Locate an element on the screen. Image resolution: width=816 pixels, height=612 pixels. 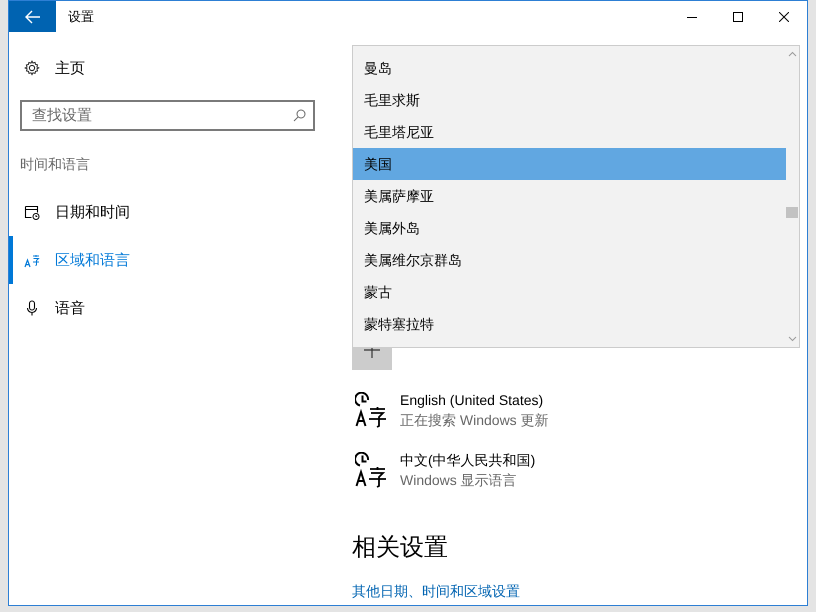
home-link: 主页 is located at coordinates (180, 68).